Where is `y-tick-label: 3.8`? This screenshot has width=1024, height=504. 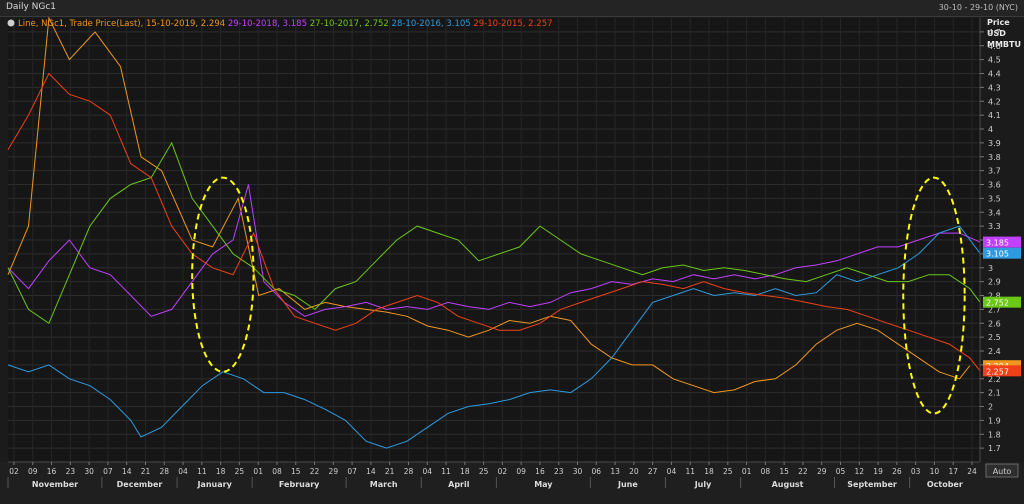
y-tick-label: 3.8 is located at coordinates (994, 157).